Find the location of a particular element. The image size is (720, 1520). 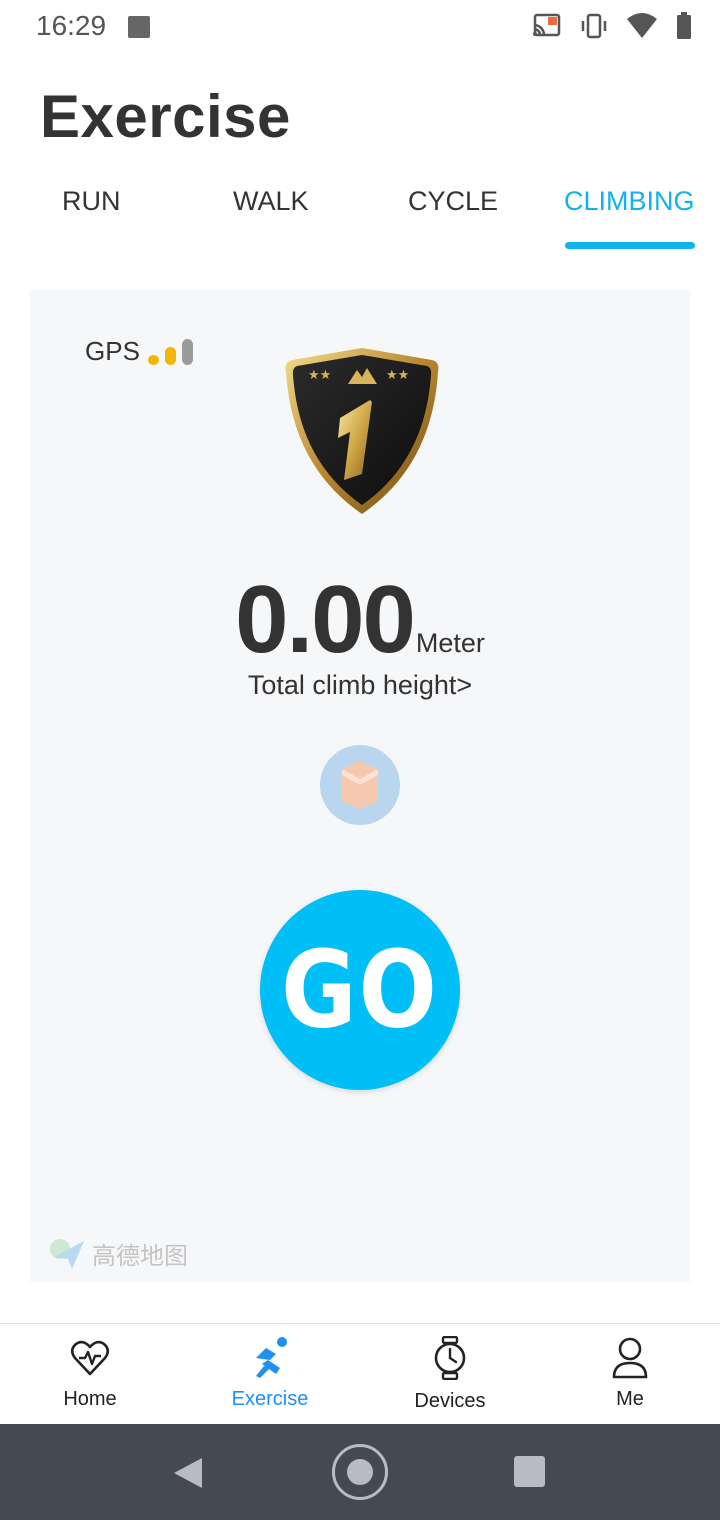

climb-height-value: 0.00 is located at coordinates (325, 619).